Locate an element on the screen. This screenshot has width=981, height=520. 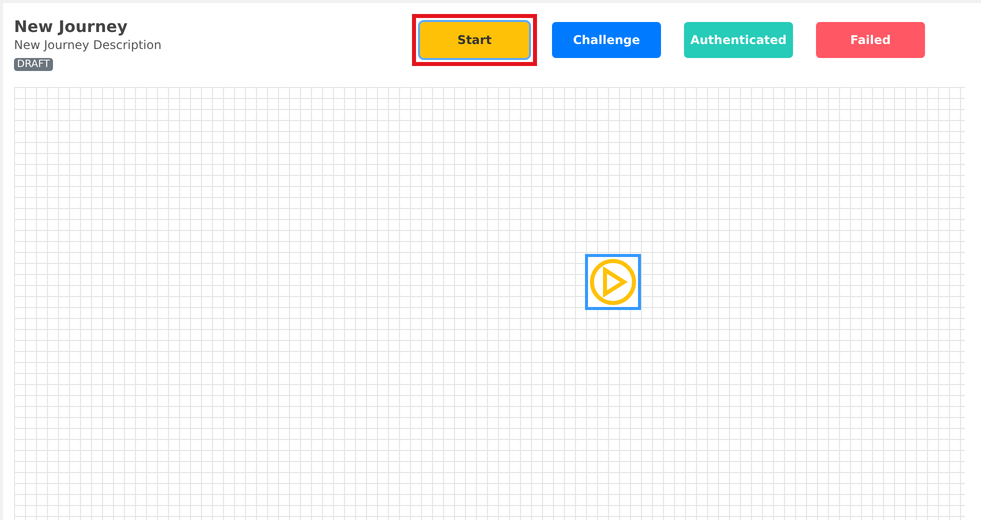
play-icon is located at coordinates (613, 282).